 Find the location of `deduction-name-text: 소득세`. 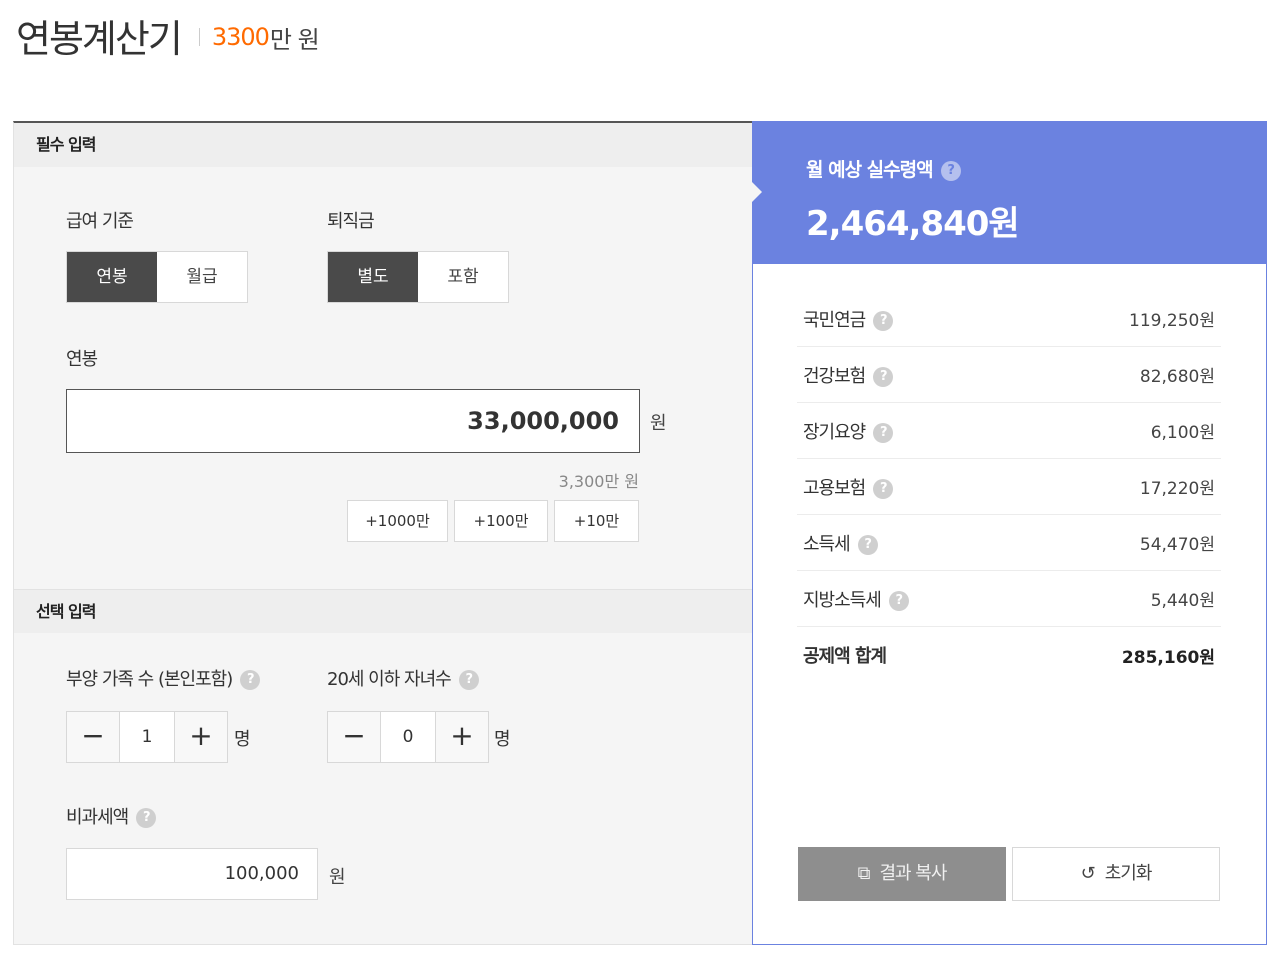

deduction-name-text: 소득세 is located at coordinates (827, 544).